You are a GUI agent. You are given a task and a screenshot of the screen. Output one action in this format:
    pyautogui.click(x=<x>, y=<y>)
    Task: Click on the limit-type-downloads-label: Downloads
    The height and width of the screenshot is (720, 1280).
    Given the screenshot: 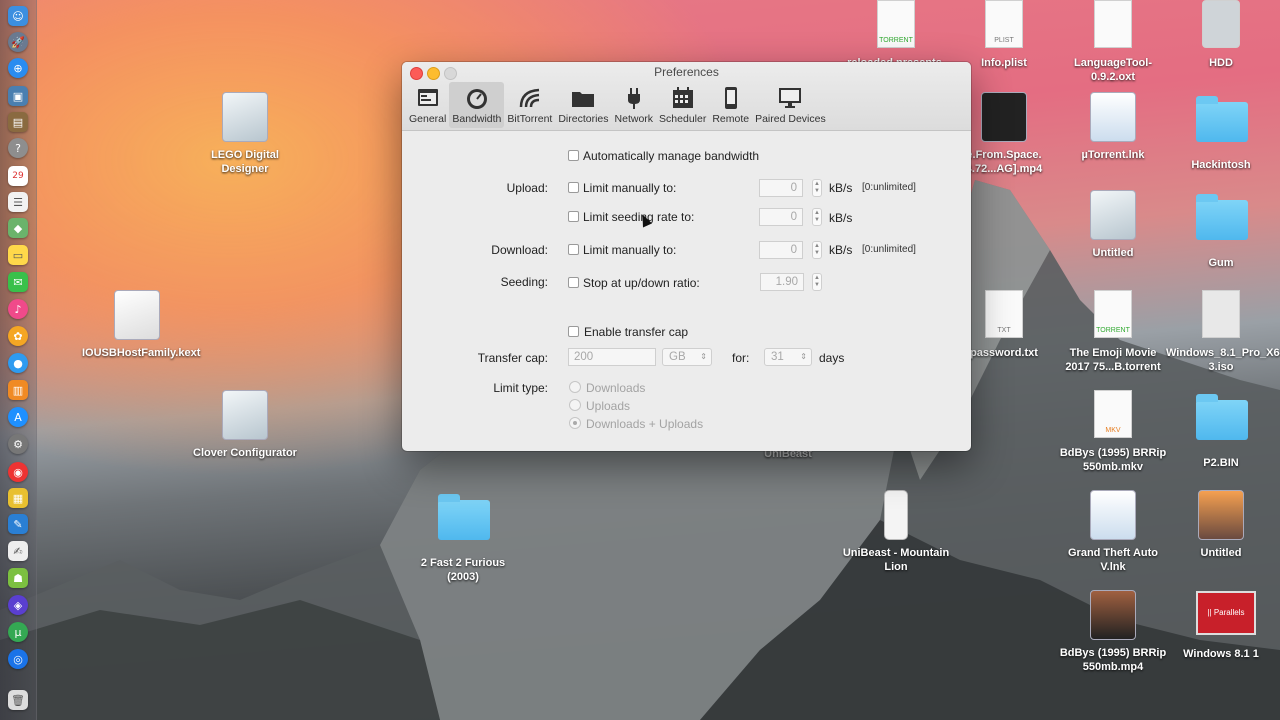 What is the action you would take?
    pyautogui.click(x=616, y=388)
    